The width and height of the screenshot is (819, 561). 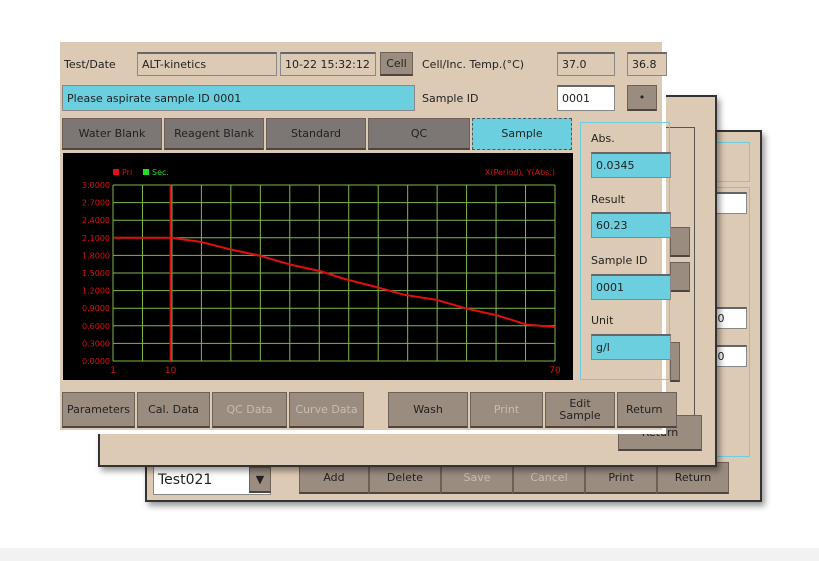 What do you see at coordinates (96, 343) in the screenshot?
I see `y-tick-label: 0.3000` at bounding box center [96, 343].